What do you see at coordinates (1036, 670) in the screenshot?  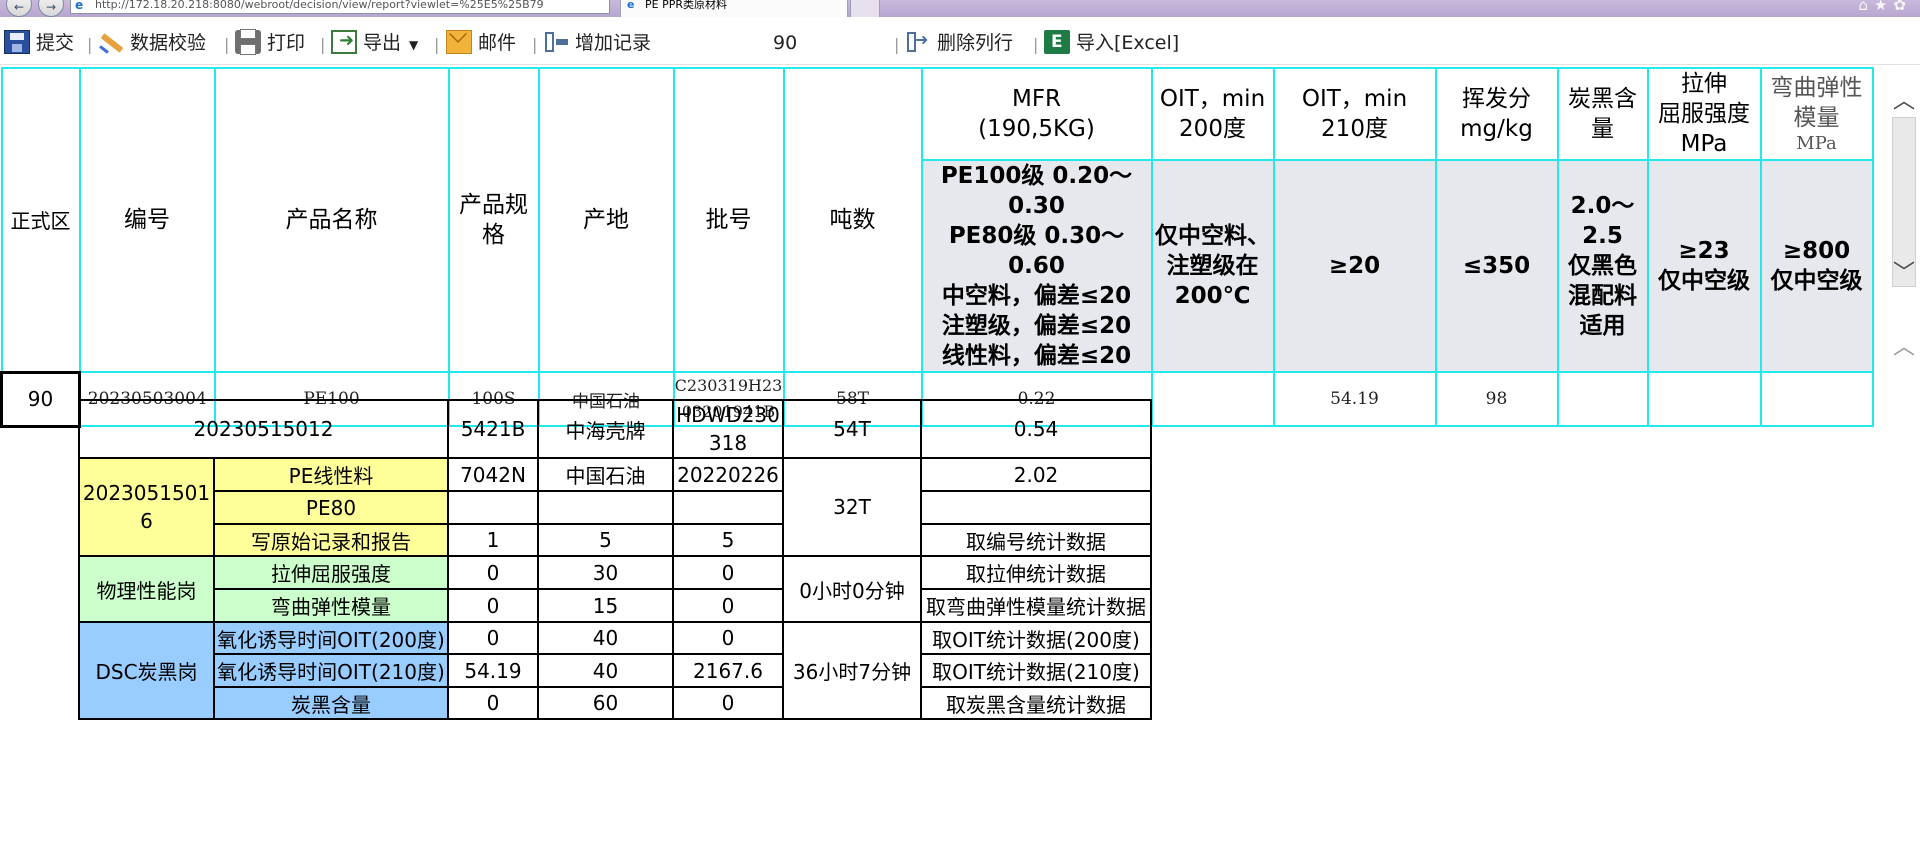 I see `sum-g4-value-1: 取OIT统计数据(210度)` at bounding box center [1036, 670].